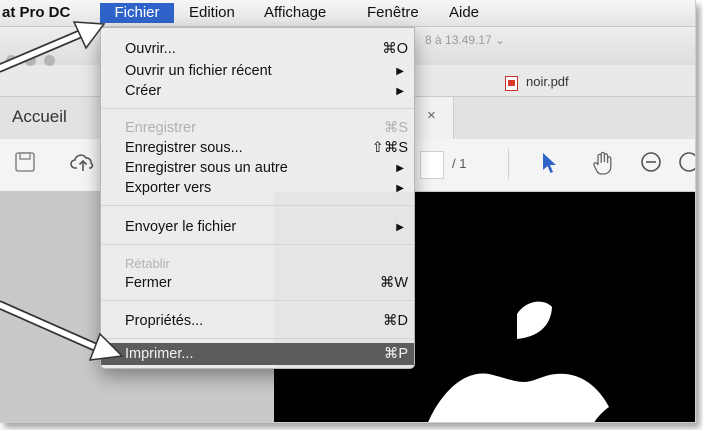 The image size is (703, 430). What do you see at coordinates (53, 47) in the screenshot?
I see `arrow-to-fichier-menu` at bounding box center [53, 47].